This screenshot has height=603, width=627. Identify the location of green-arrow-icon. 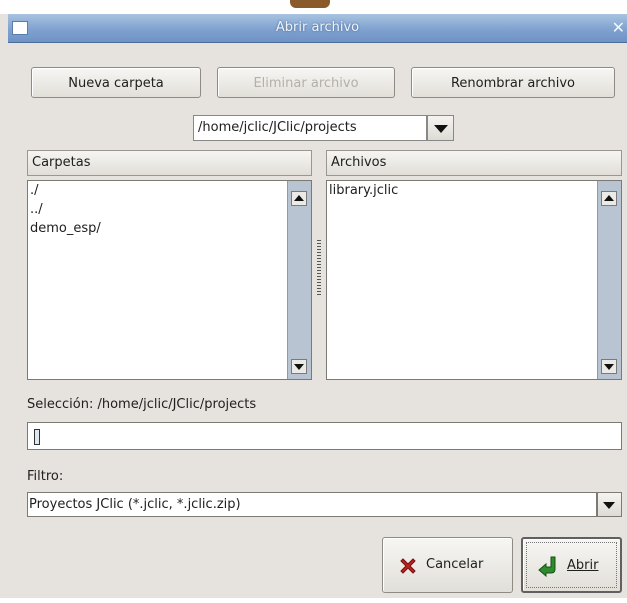
(547, 566).